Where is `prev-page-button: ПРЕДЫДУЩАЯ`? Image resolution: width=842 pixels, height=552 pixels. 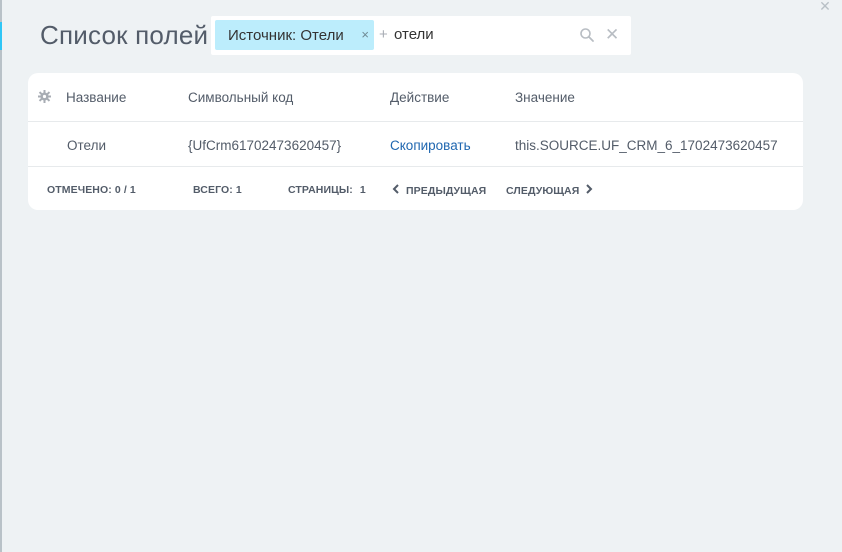 prev-page-button: ПРЕДЫДУЩАЯ is located at coordinates (439, 190).